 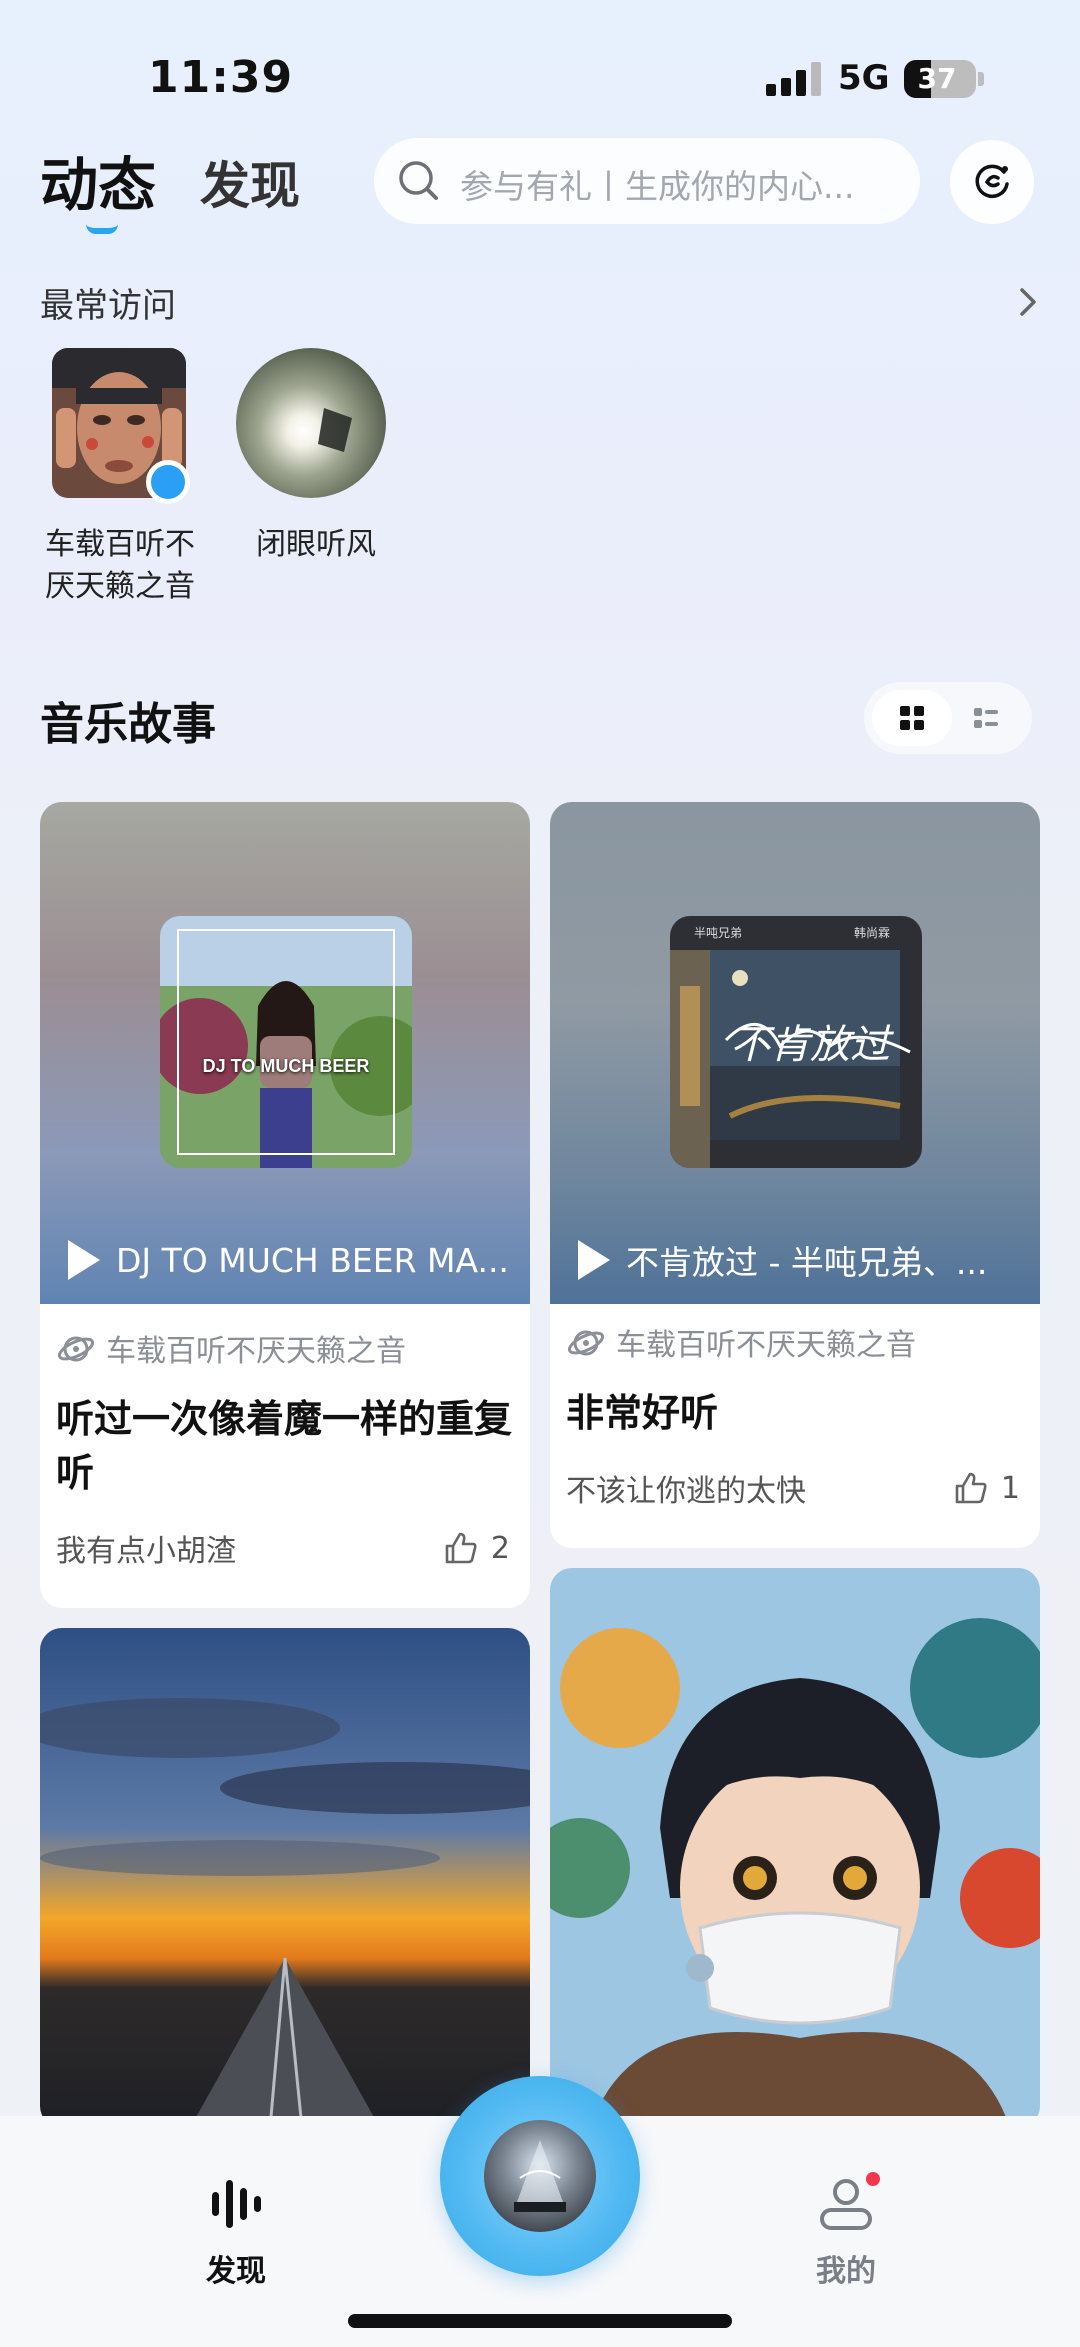 What do you see at coordinates (981, 79) in the screenshot?
I see `battery-cap` at bounding box center [981, 79].